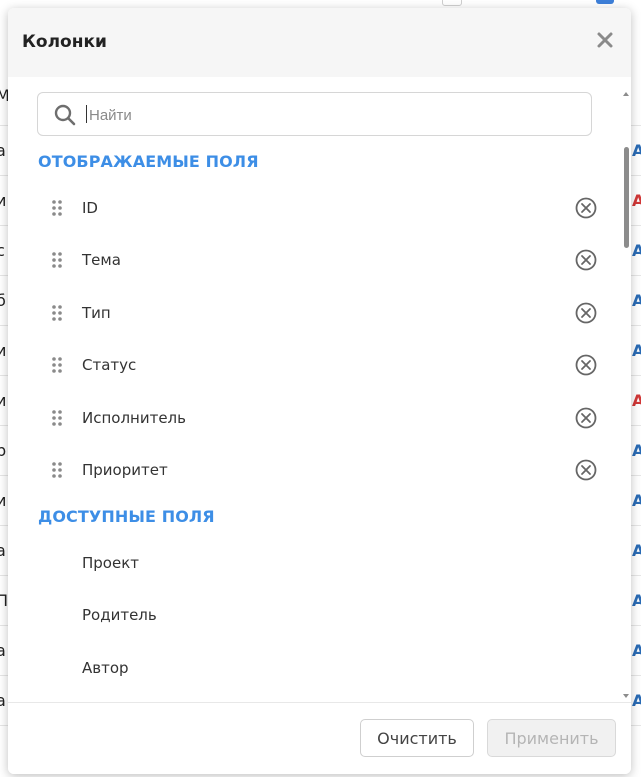 Image resolution: width=641 pixels, height=777 pixels. What do you see at coordinates (2, 250) in the screenshot?
I see `background-cell-text: с` at bounding box center [2, 250].